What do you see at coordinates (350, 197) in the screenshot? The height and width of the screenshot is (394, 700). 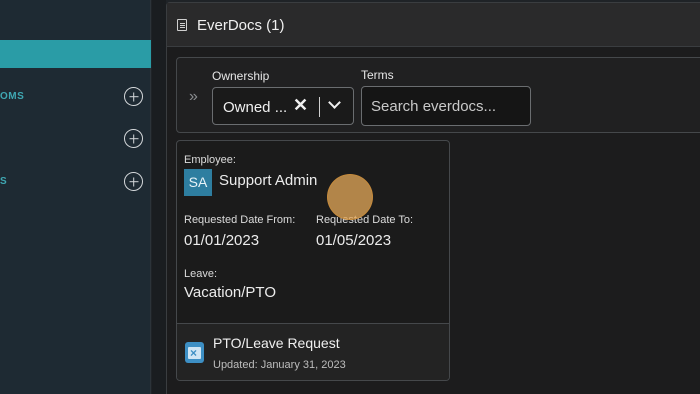 I see `cursor-highlight` at bounding box center [350, 197].